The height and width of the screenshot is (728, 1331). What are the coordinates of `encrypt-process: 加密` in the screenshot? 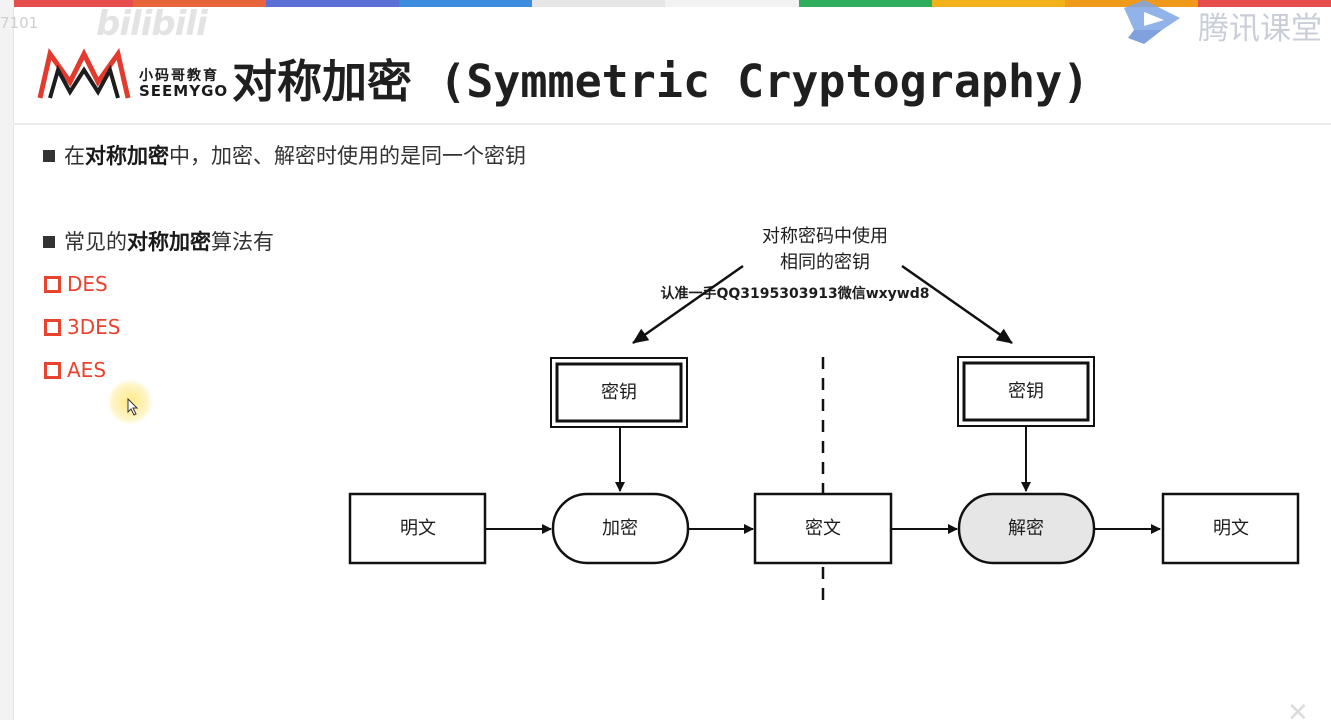 It's located at (620, 528).